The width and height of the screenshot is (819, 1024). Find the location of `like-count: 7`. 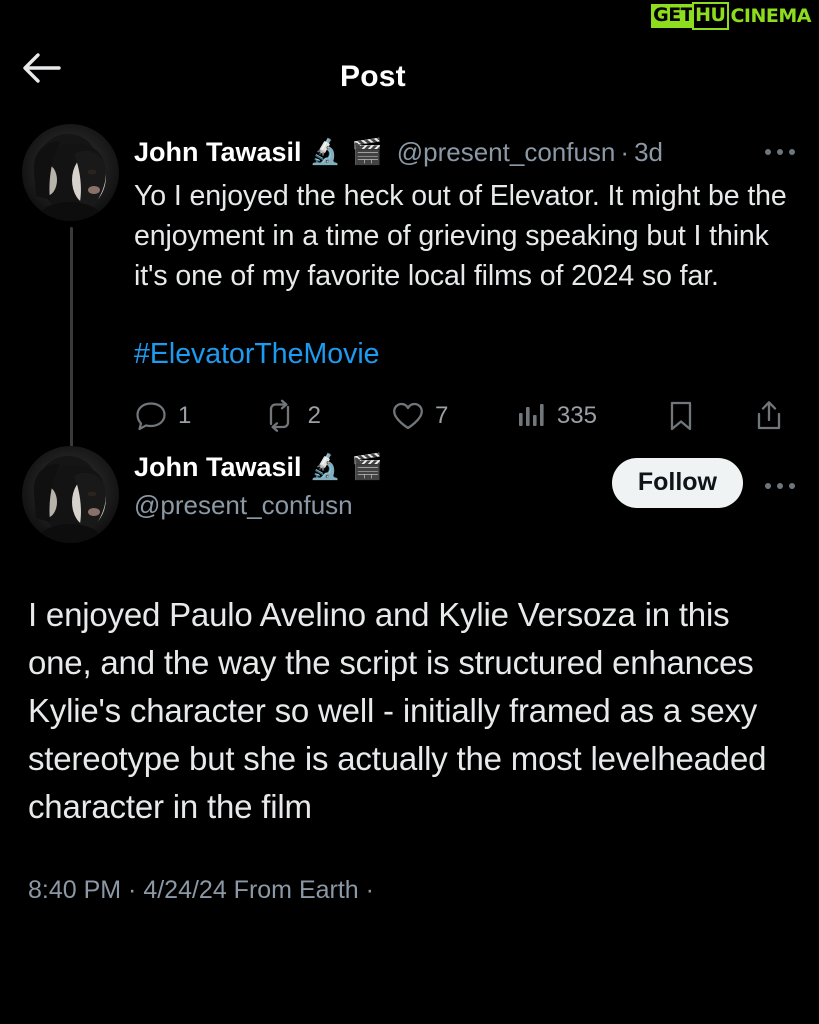

like-count: 7 is located at coordinates (441, 415).